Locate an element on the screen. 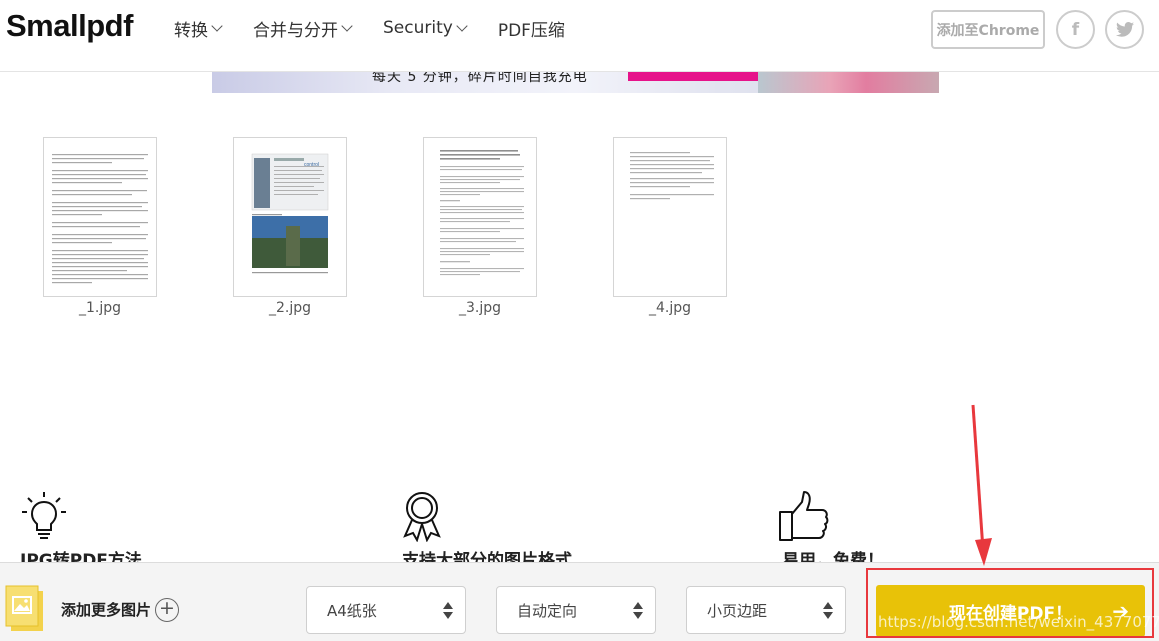  lightbulb-icon is located at coordinates (44, 515).